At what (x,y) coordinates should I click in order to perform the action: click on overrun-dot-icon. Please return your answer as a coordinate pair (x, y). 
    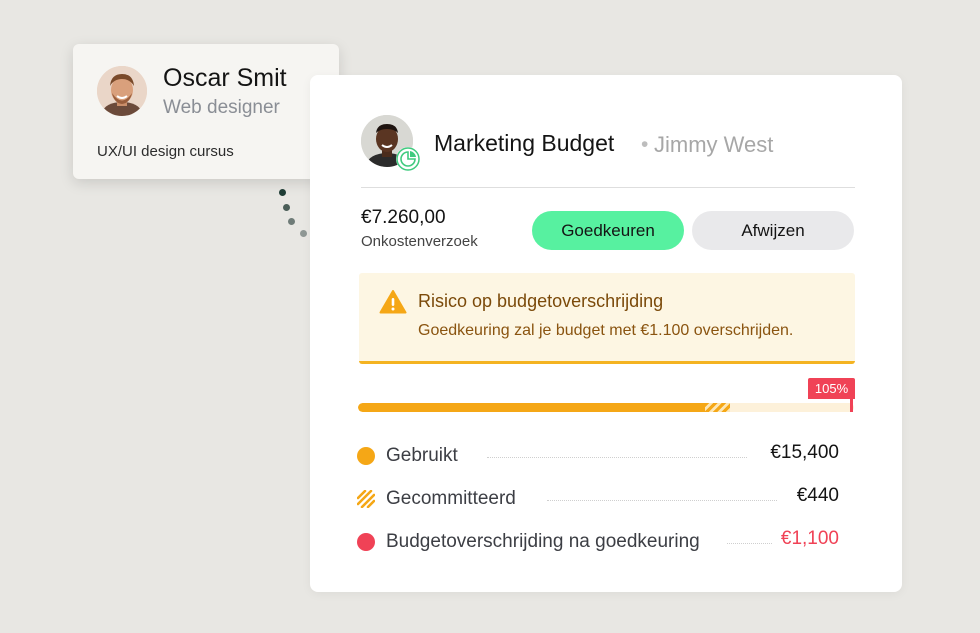
    Looking at the image, I should click on (366, 542).